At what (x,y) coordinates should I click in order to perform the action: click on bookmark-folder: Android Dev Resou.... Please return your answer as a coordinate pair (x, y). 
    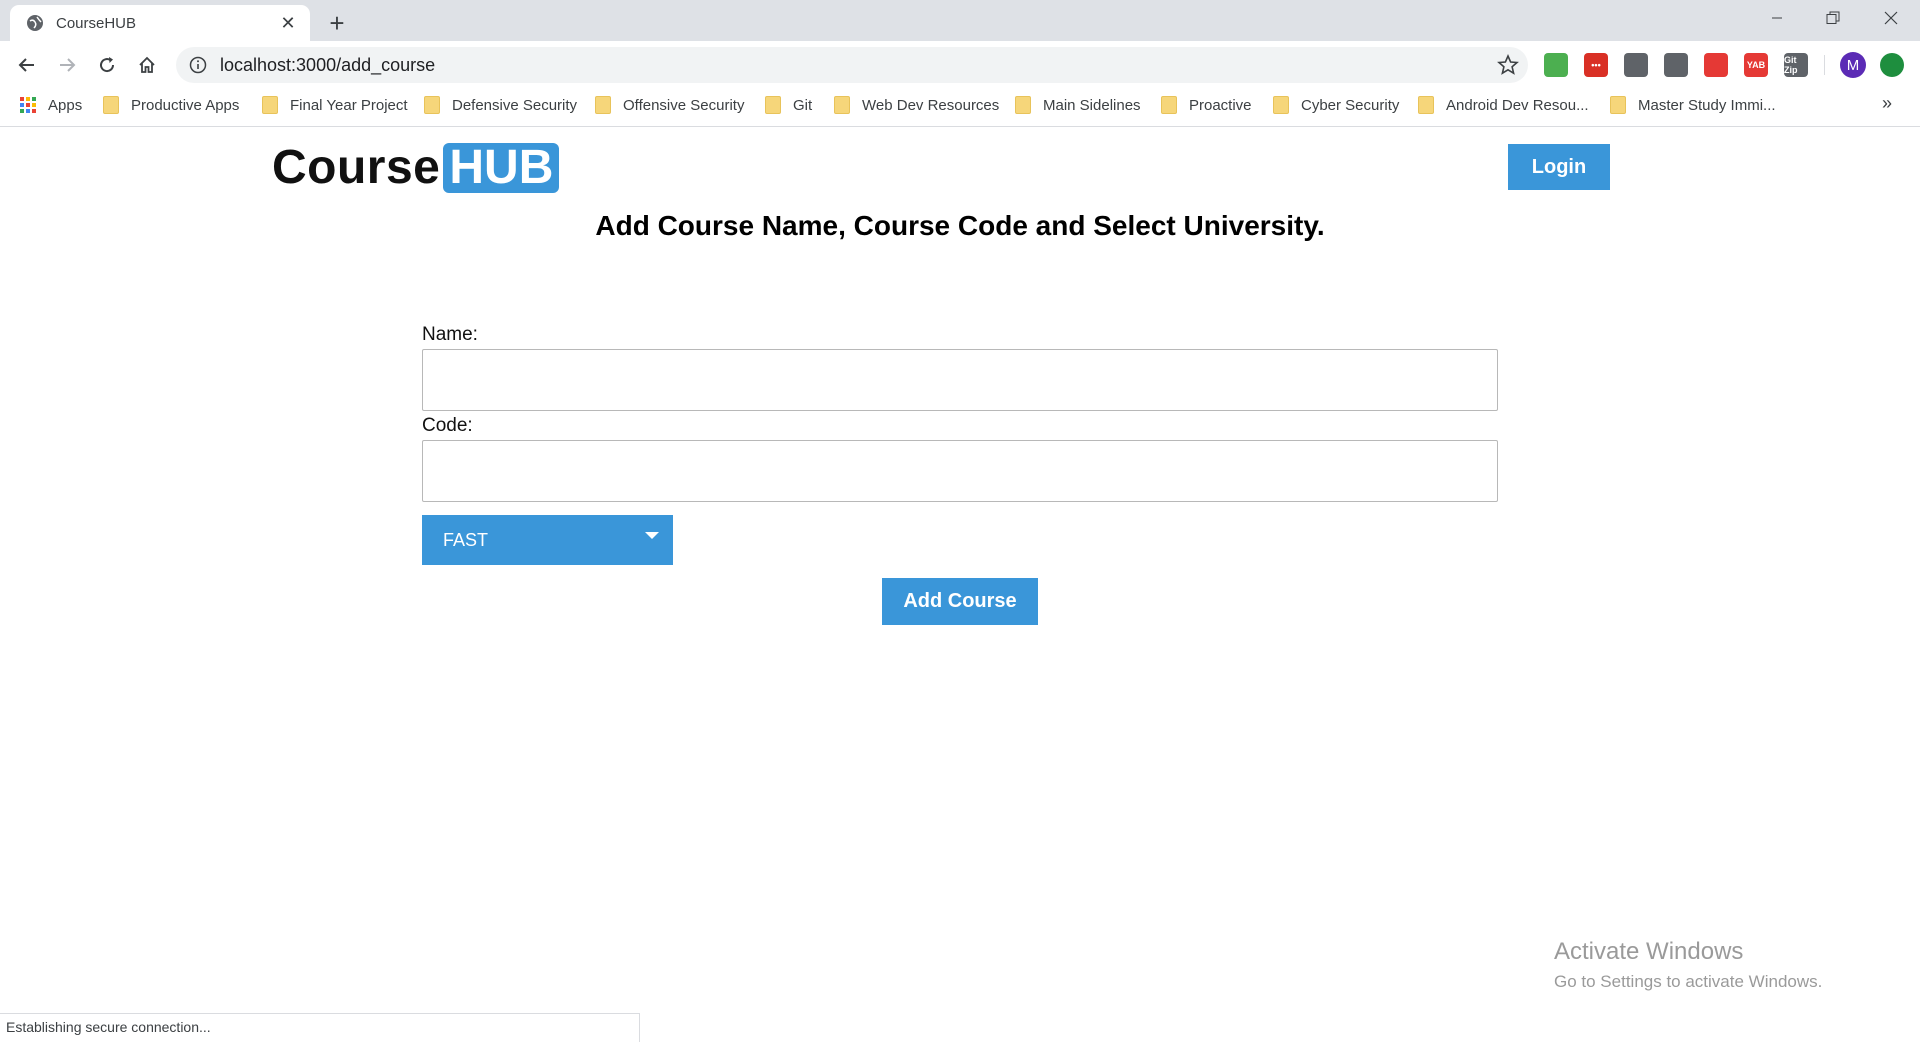
    Looking at the image, I should click on (1503, 105).